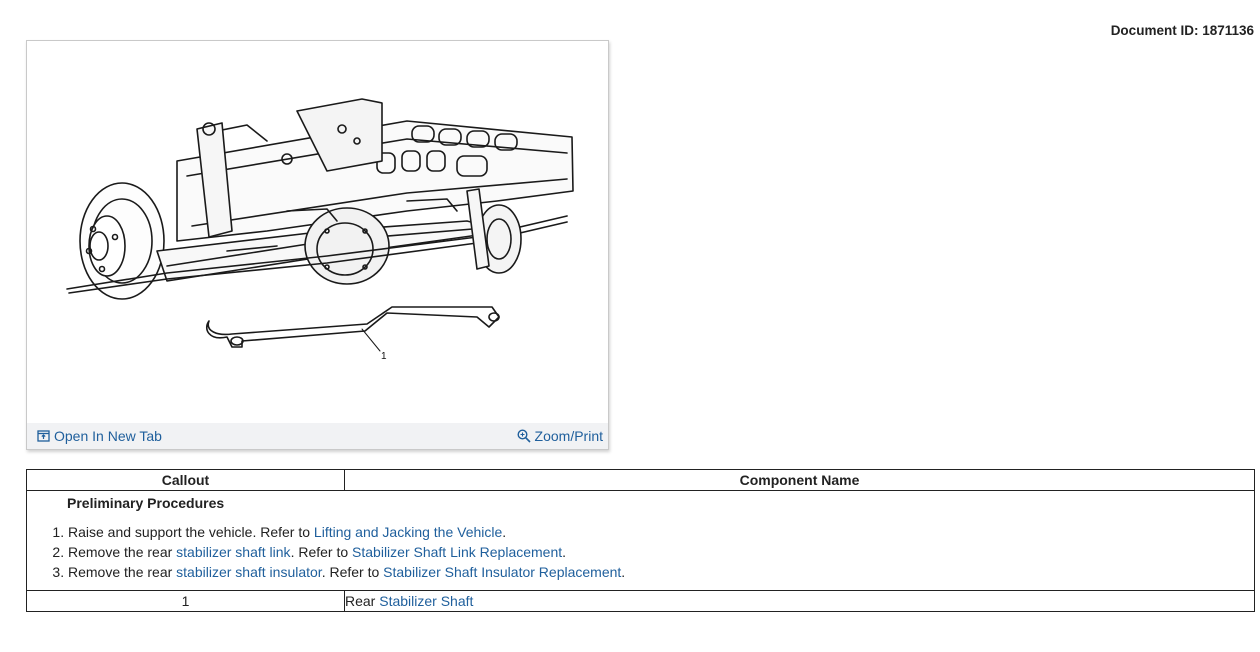  I want to click on callout-number: 1, so click(384, 356).